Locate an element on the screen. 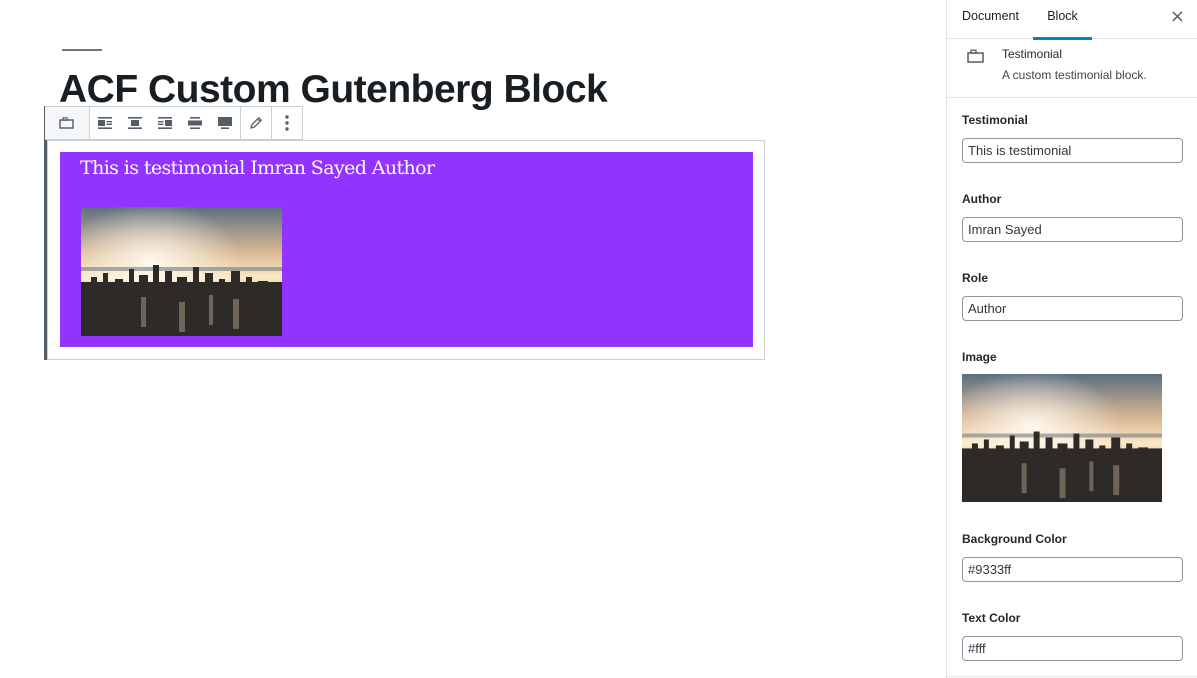 The image size is (1197, 678). more-options-button is located at coordinates (287, 123).